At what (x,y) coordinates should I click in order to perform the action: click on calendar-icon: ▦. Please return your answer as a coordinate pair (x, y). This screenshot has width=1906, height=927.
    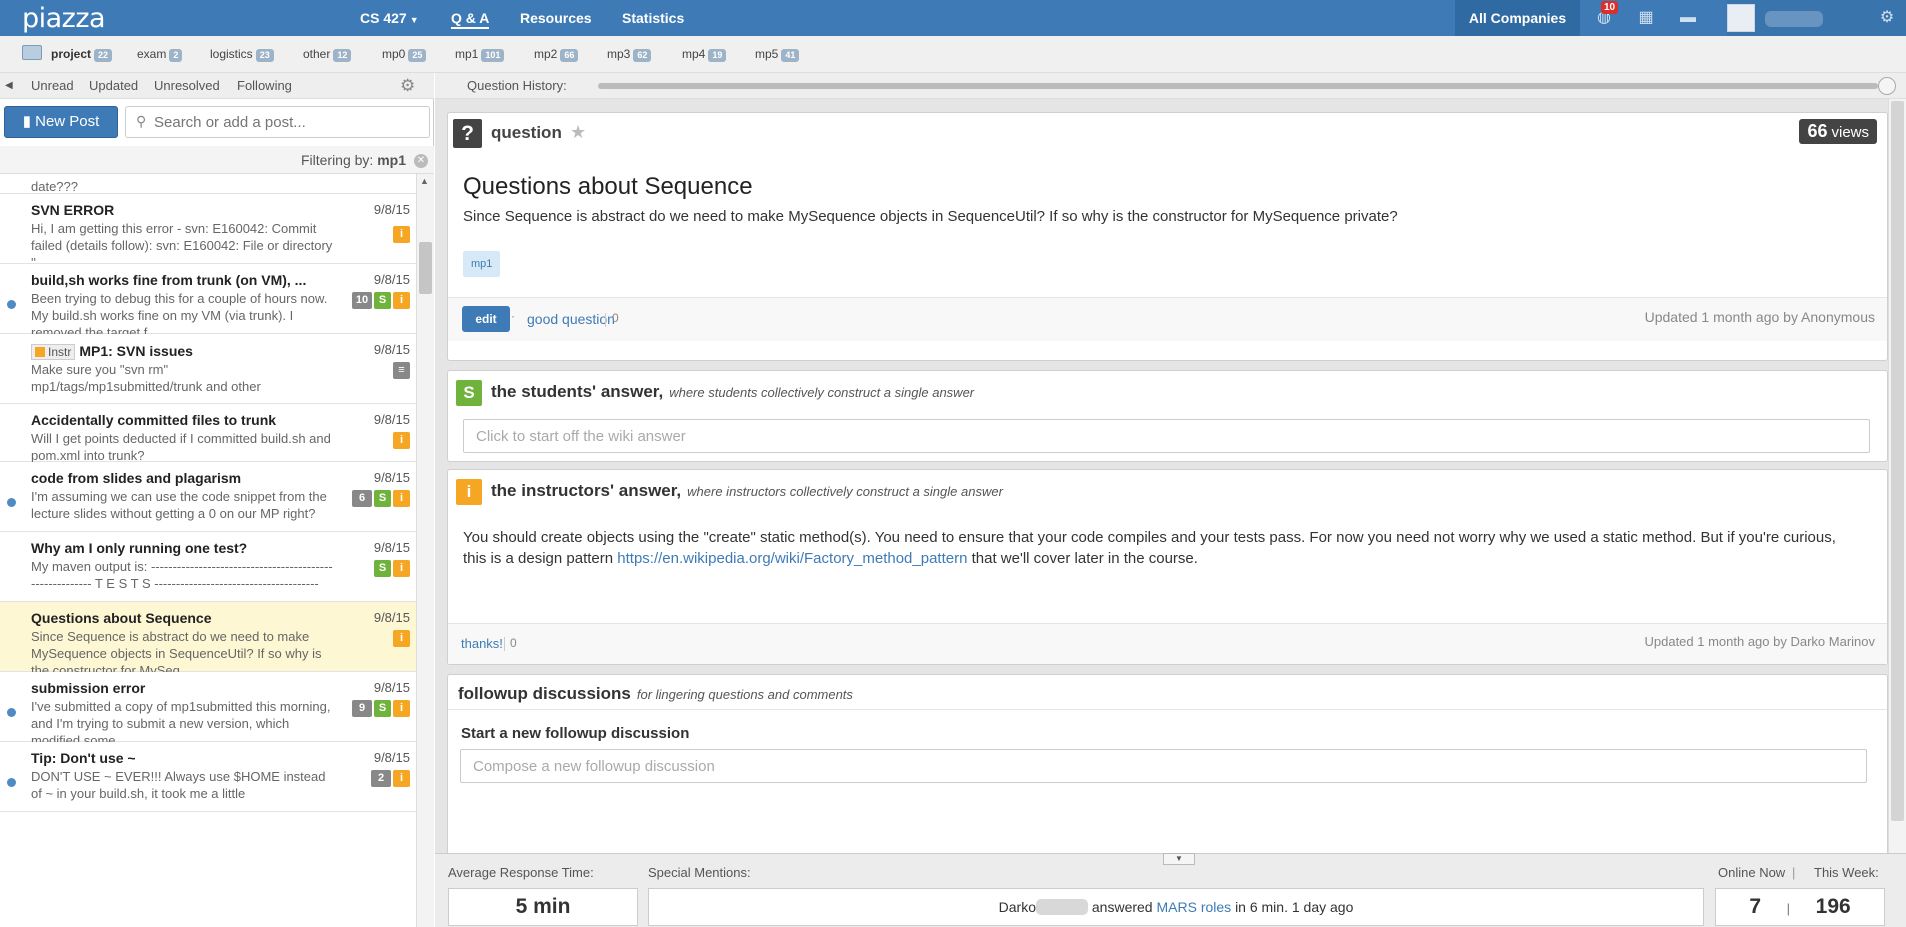
    Looking at the image, I should click on (1646, 18).